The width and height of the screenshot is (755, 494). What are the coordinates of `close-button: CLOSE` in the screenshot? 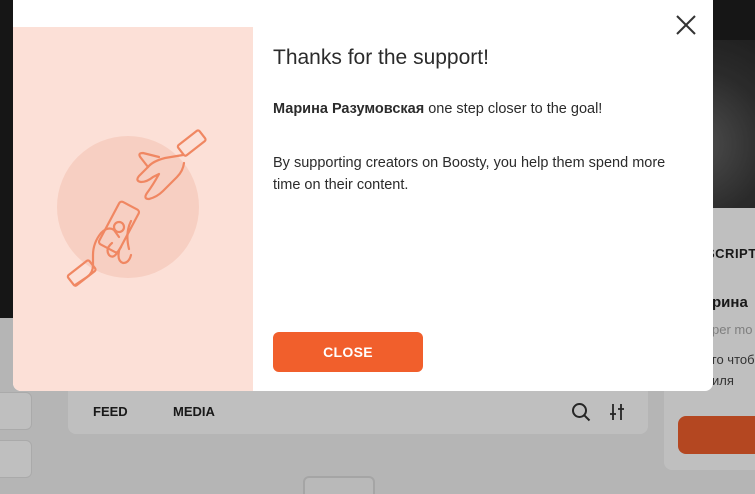 It's located at (348, 352).